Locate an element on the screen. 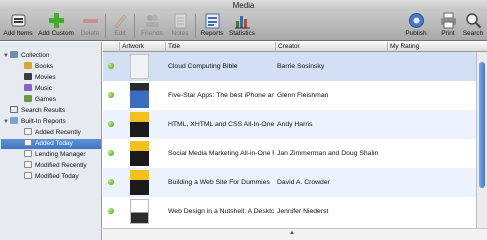  table-header: Artwork Title Creator My Rating is located at coordinates (295, 47).